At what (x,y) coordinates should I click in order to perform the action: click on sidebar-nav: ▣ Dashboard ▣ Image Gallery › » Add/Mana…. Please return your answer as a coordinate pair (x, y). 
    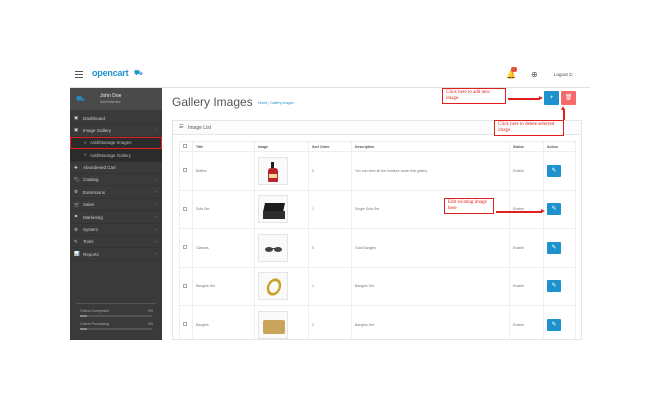
    Looking at the image, I should click on (116, 186).